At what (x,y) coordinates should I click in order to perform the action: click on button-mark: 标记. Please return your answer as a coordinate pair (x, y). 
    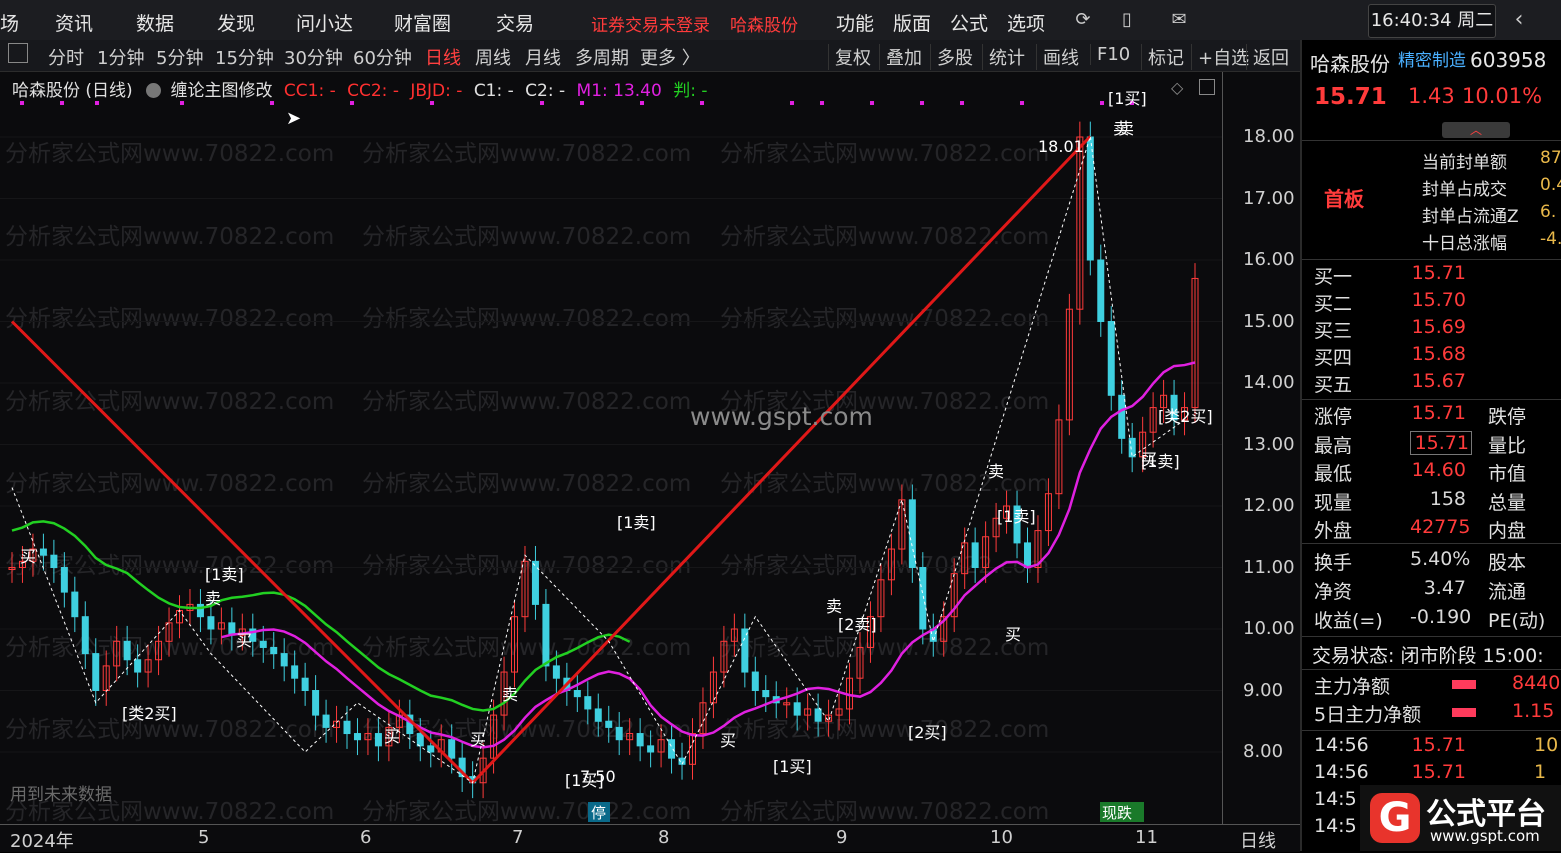
    Looking at the image, I should click on (1162, 57).